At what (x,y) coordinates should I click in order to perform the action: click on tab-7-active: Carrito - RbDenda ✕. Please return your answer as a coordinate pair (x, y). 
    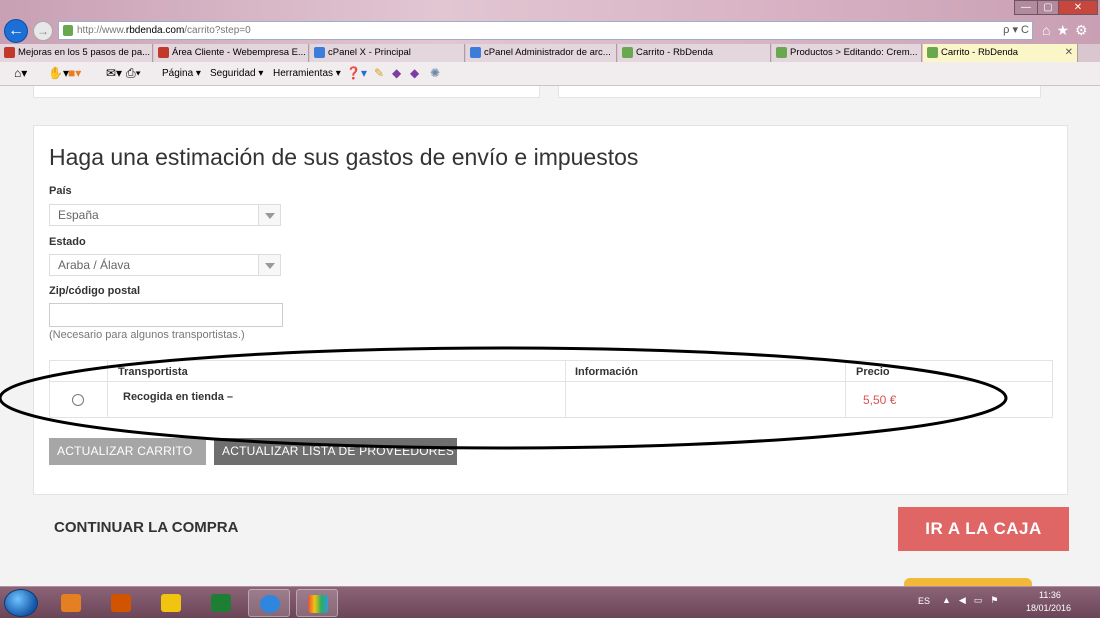
    Looking at the image, I should click on (1000, 53).